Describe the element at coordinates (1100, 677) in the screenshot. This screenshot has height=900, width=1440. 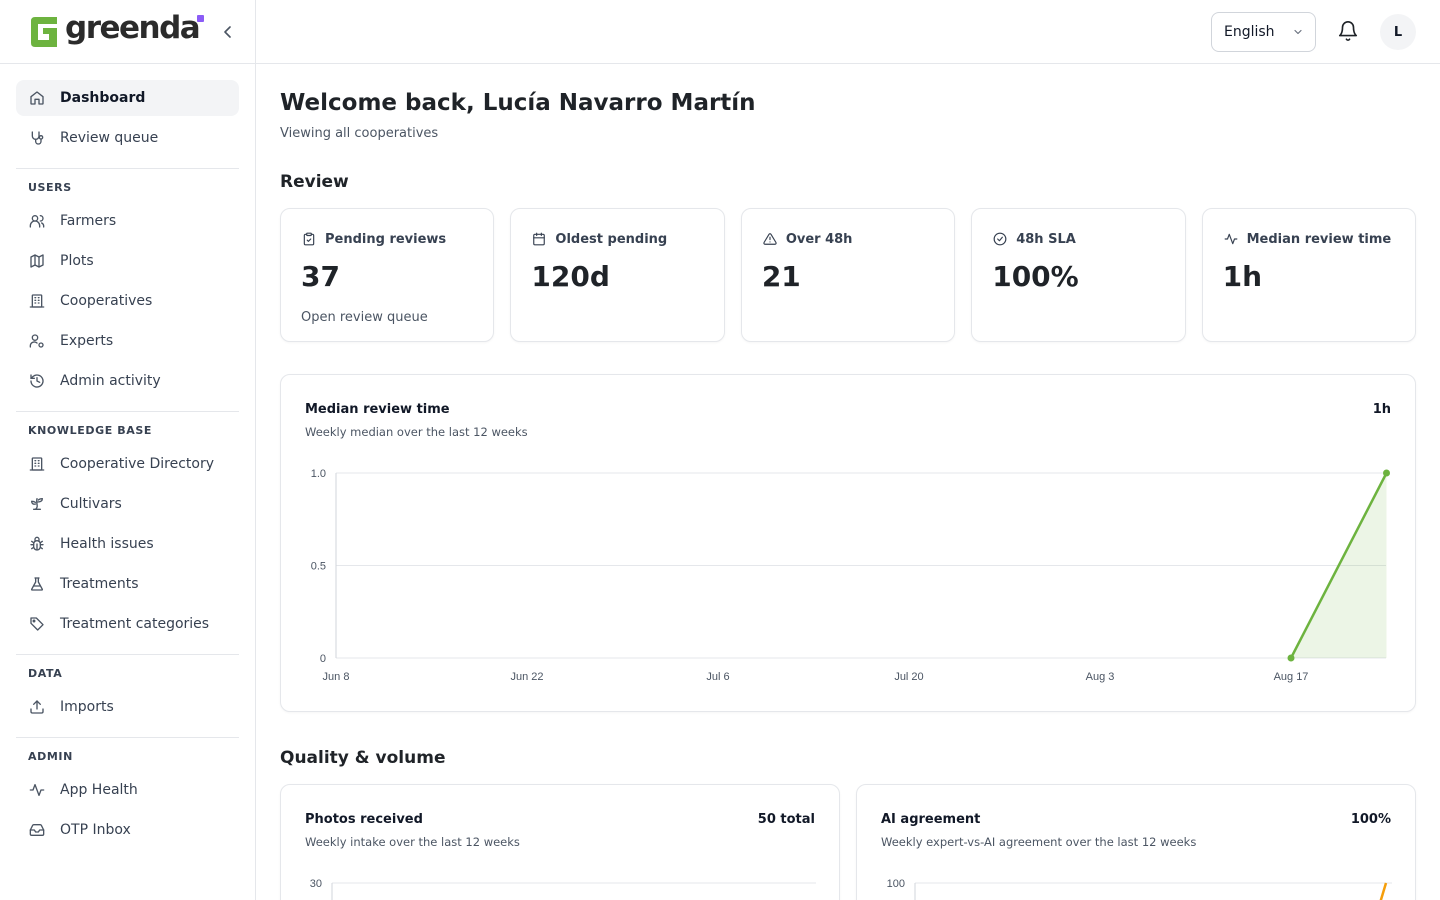
I see `x-tick-label: Aug 3` at that location.